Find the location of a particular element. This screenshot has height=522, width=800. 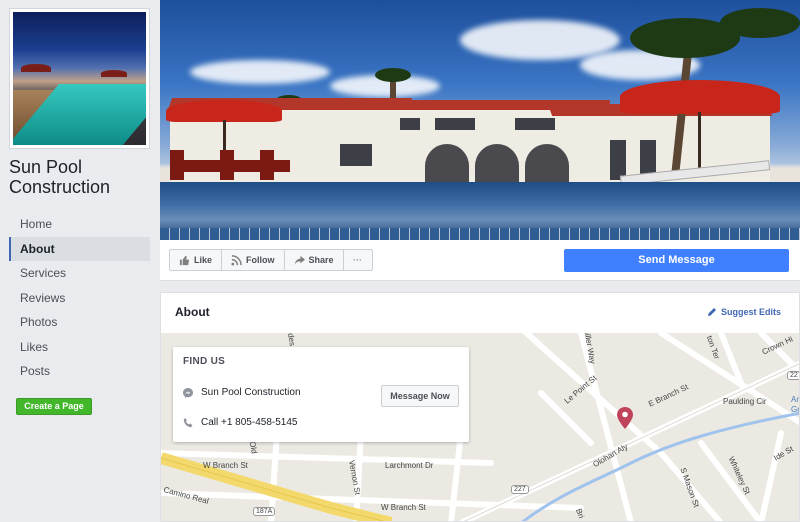

phone-icon is located at coordinates (188, 422).